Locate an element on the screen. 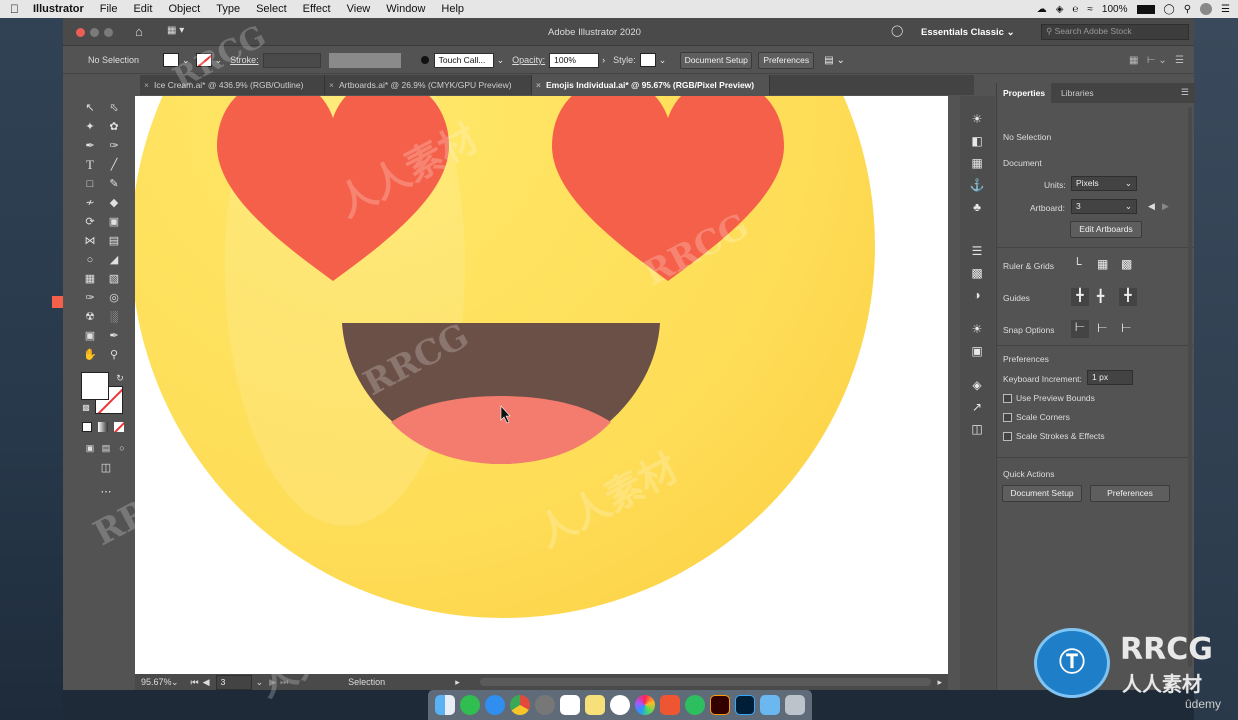  photos-dock-icon is located at coordinates (645, 705).